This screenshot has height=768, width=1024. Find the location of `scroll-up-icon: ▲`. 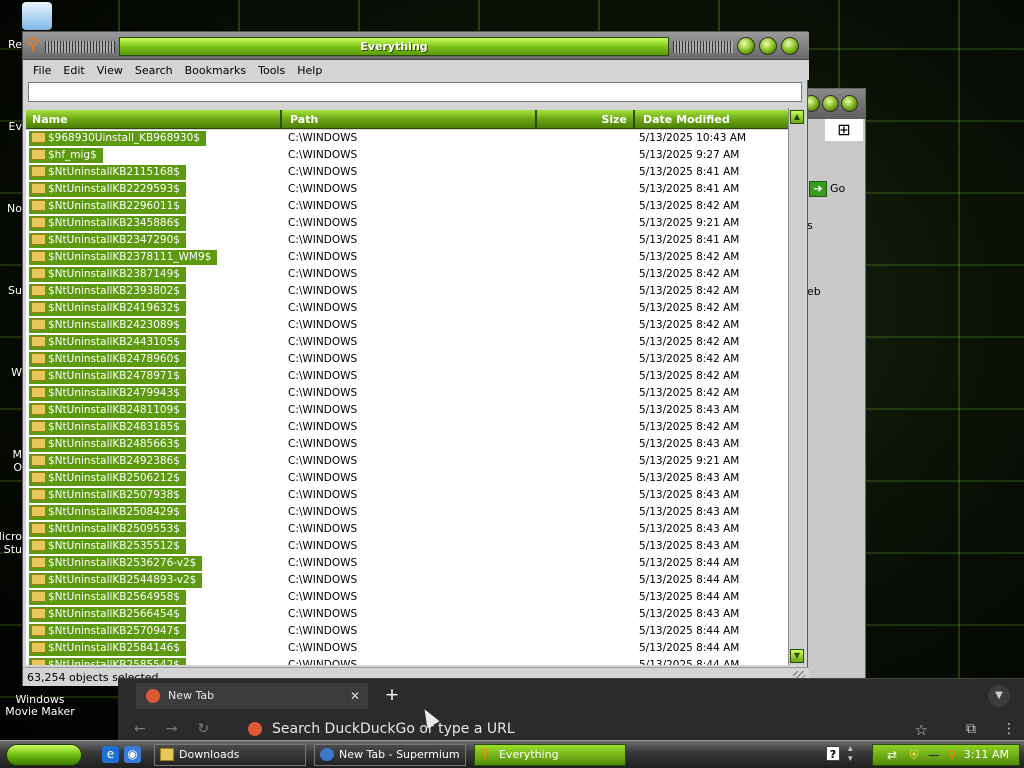

scroll-up-icon: ▲ is located at coordinates (797, 117).